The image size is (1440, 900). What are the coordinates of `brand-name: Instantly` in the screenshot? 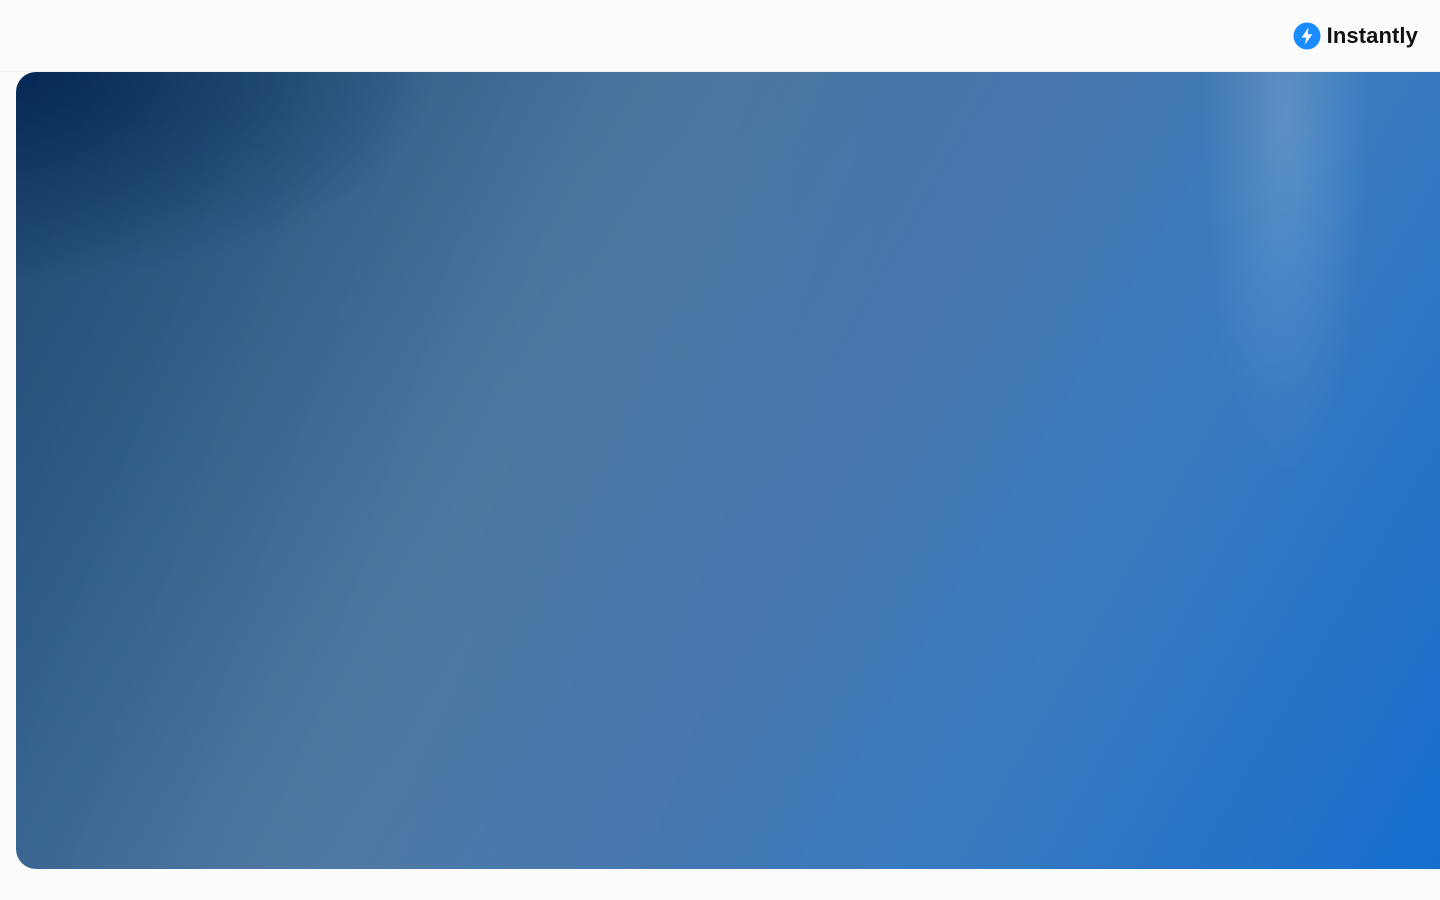 It's located at (1372, 35).